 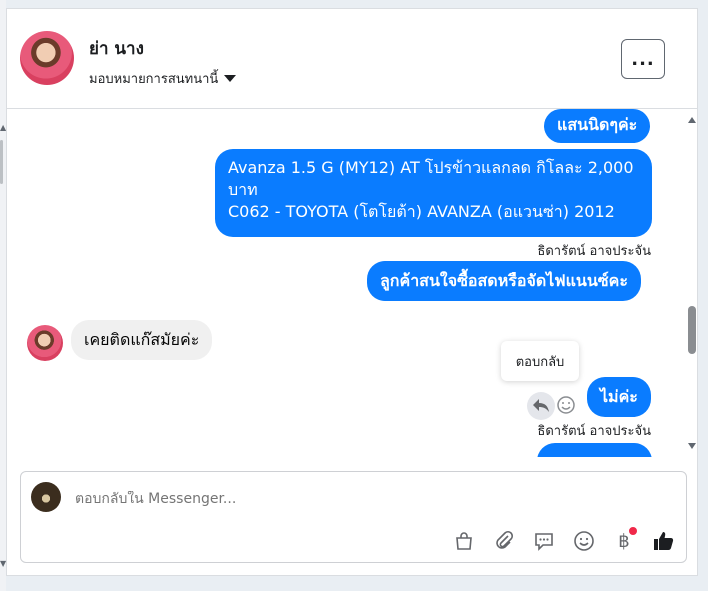 What do you see at coordinates (46, 497) in the screenshot?
I see `page-avatar` at bounding box center [46, 497].